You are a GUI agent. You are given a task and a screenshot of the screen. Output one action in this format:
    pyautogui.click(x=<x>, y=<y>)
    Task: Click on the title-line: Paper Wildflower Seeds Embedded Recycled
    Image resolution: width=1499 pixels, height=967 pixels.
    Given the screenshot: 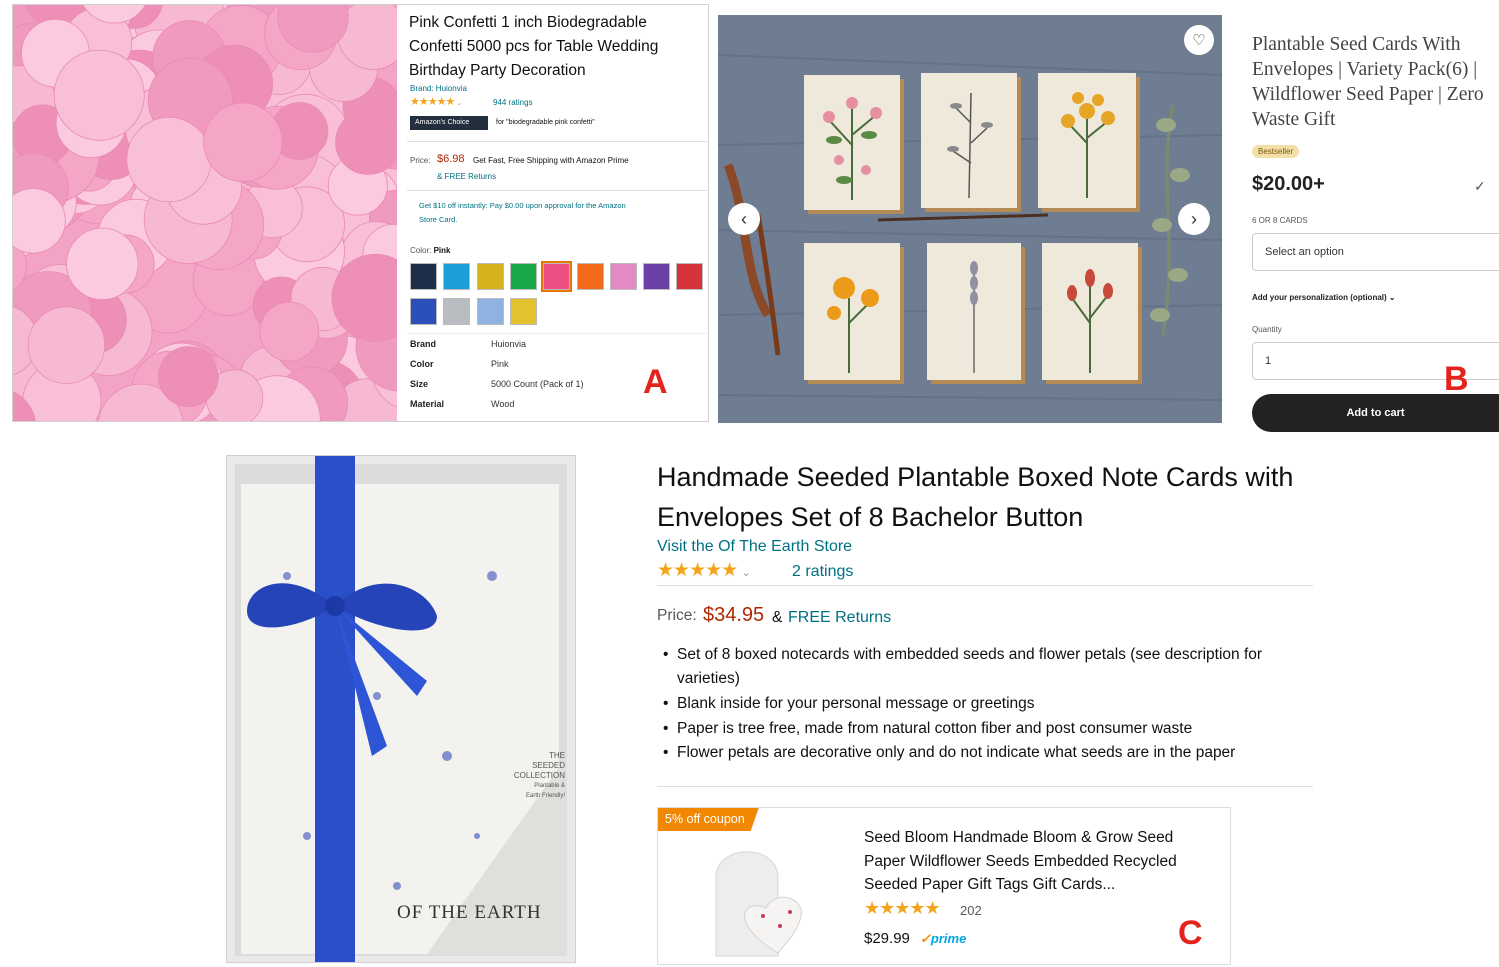 What is the action you would take?
    pyautogui.click(x=1020, y=861)
    